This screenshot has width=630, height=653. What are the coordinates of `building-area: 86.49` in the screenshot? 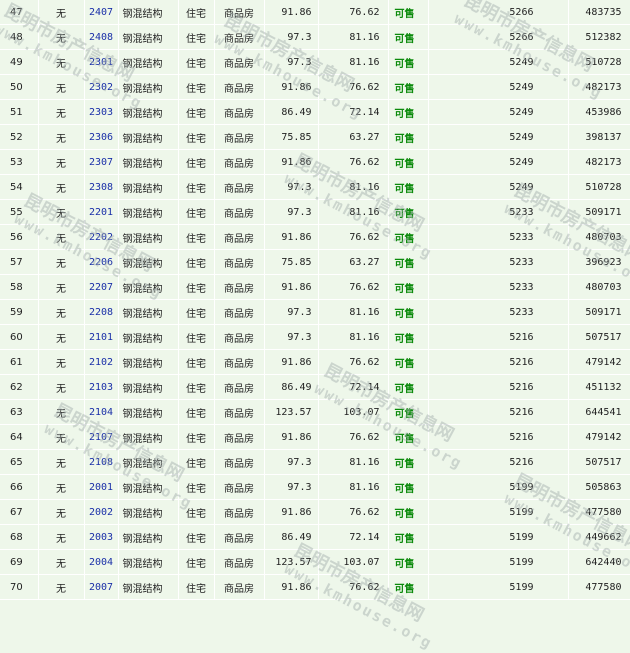 It's located at (291, 112).